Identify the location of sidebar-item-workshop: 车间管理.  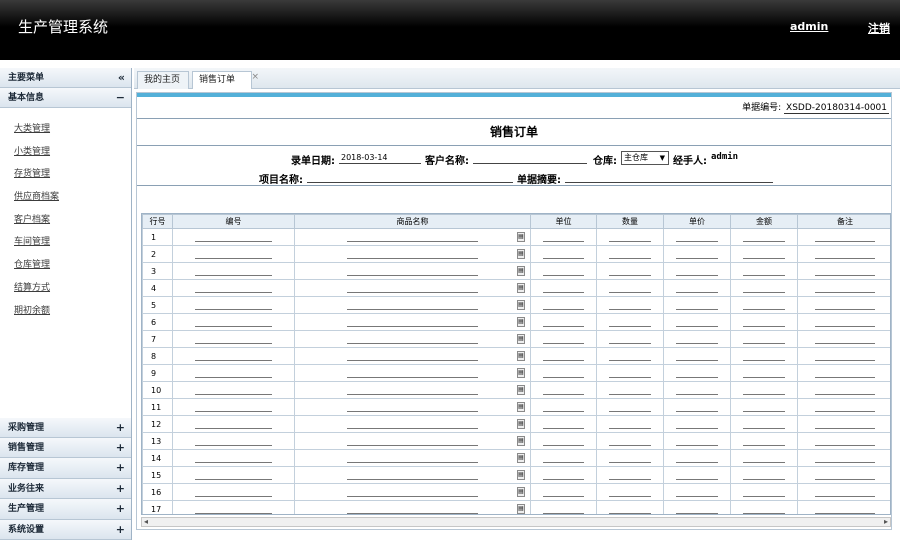
(65, 242).